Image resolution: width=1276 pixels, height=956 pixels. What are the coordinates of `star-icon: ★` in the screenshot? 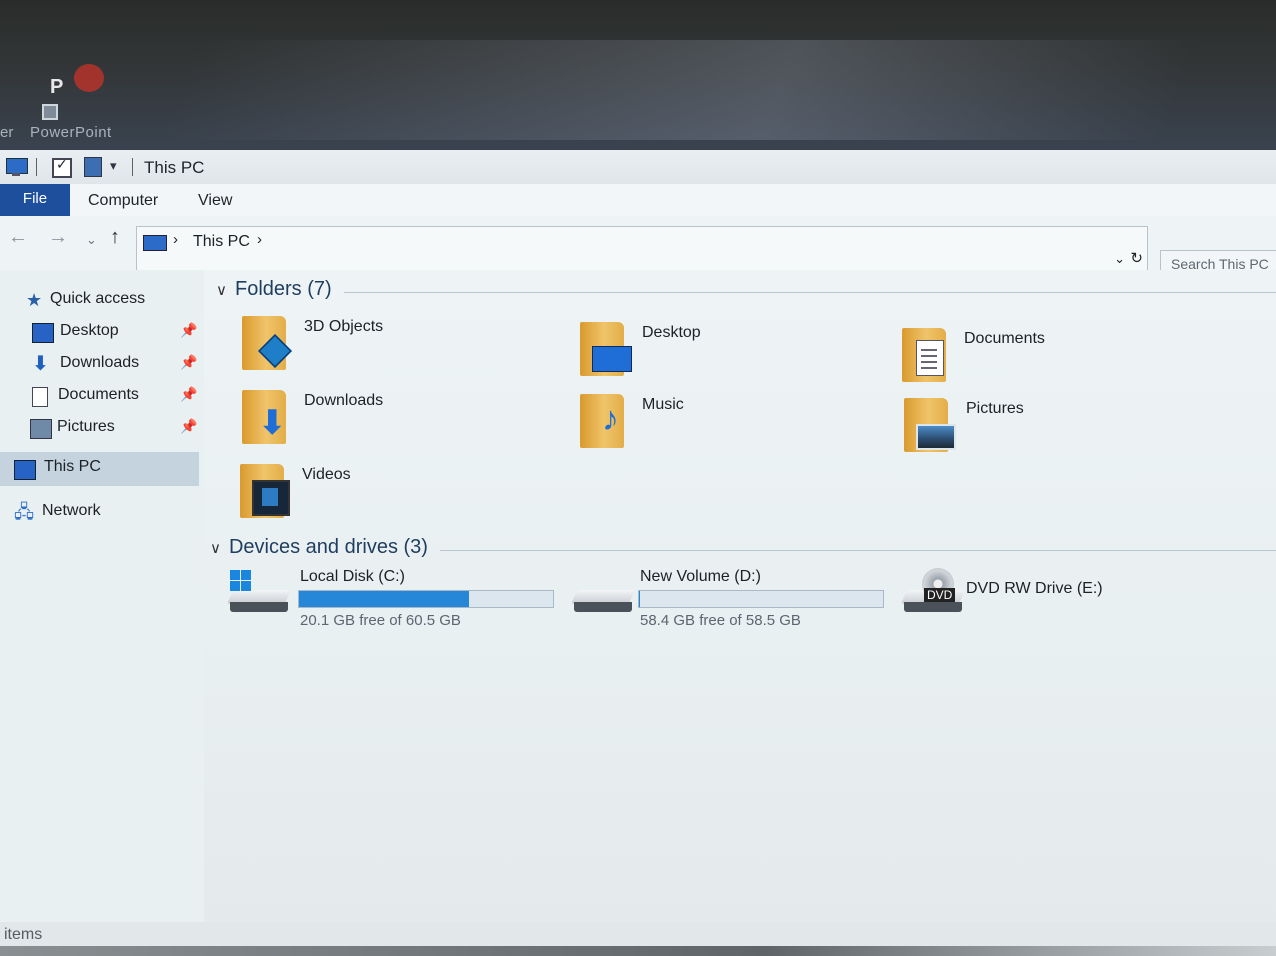 It's located at (34, 300).